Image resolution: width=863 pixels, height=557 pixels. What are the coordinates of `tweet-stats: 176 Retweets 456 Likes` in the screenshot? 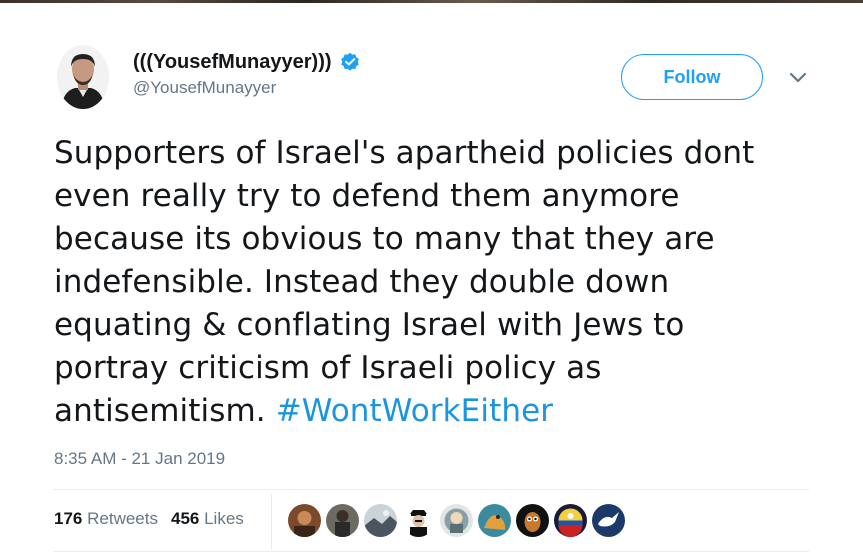 It's located at (149, 519).